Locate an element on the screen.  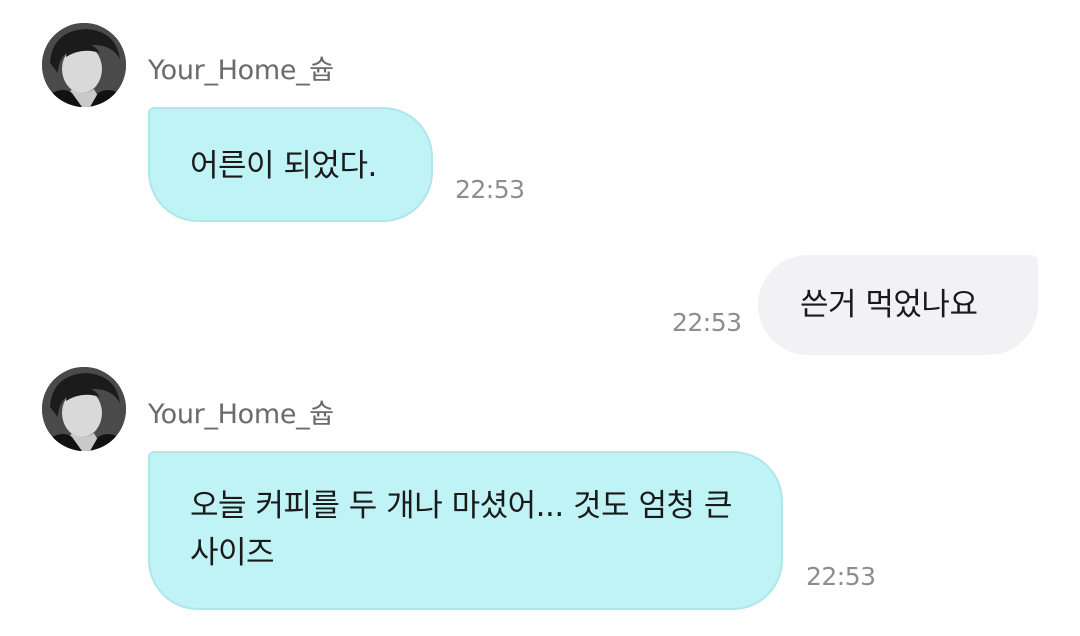
message-bubble-incoming: 오늘 커피를 두 개나 마셨어... 것도 엄청 큰 사이즈 is located at coordinates (465, 530).